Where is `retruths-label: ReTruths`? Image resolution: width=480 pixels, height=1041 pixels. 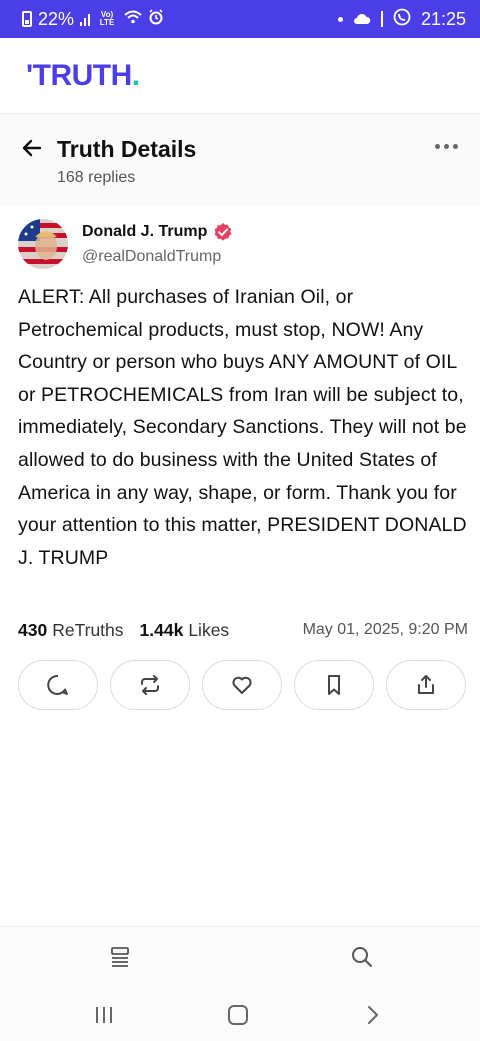
retruths-label: ReTruths is located at coordinates (87, 630).